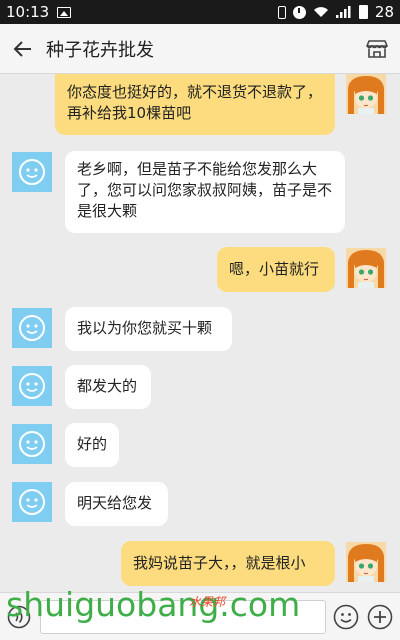 This screenshot has height=640, width=400. I want to click on store-icon, so click(377, 48).